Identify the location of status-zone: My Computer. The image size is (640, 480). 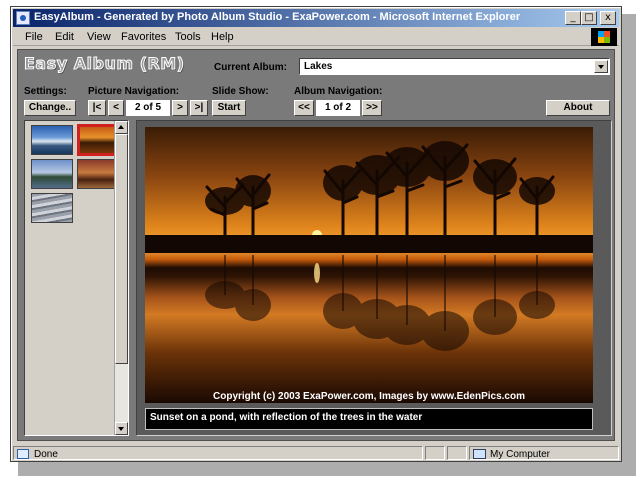
(544, 453).